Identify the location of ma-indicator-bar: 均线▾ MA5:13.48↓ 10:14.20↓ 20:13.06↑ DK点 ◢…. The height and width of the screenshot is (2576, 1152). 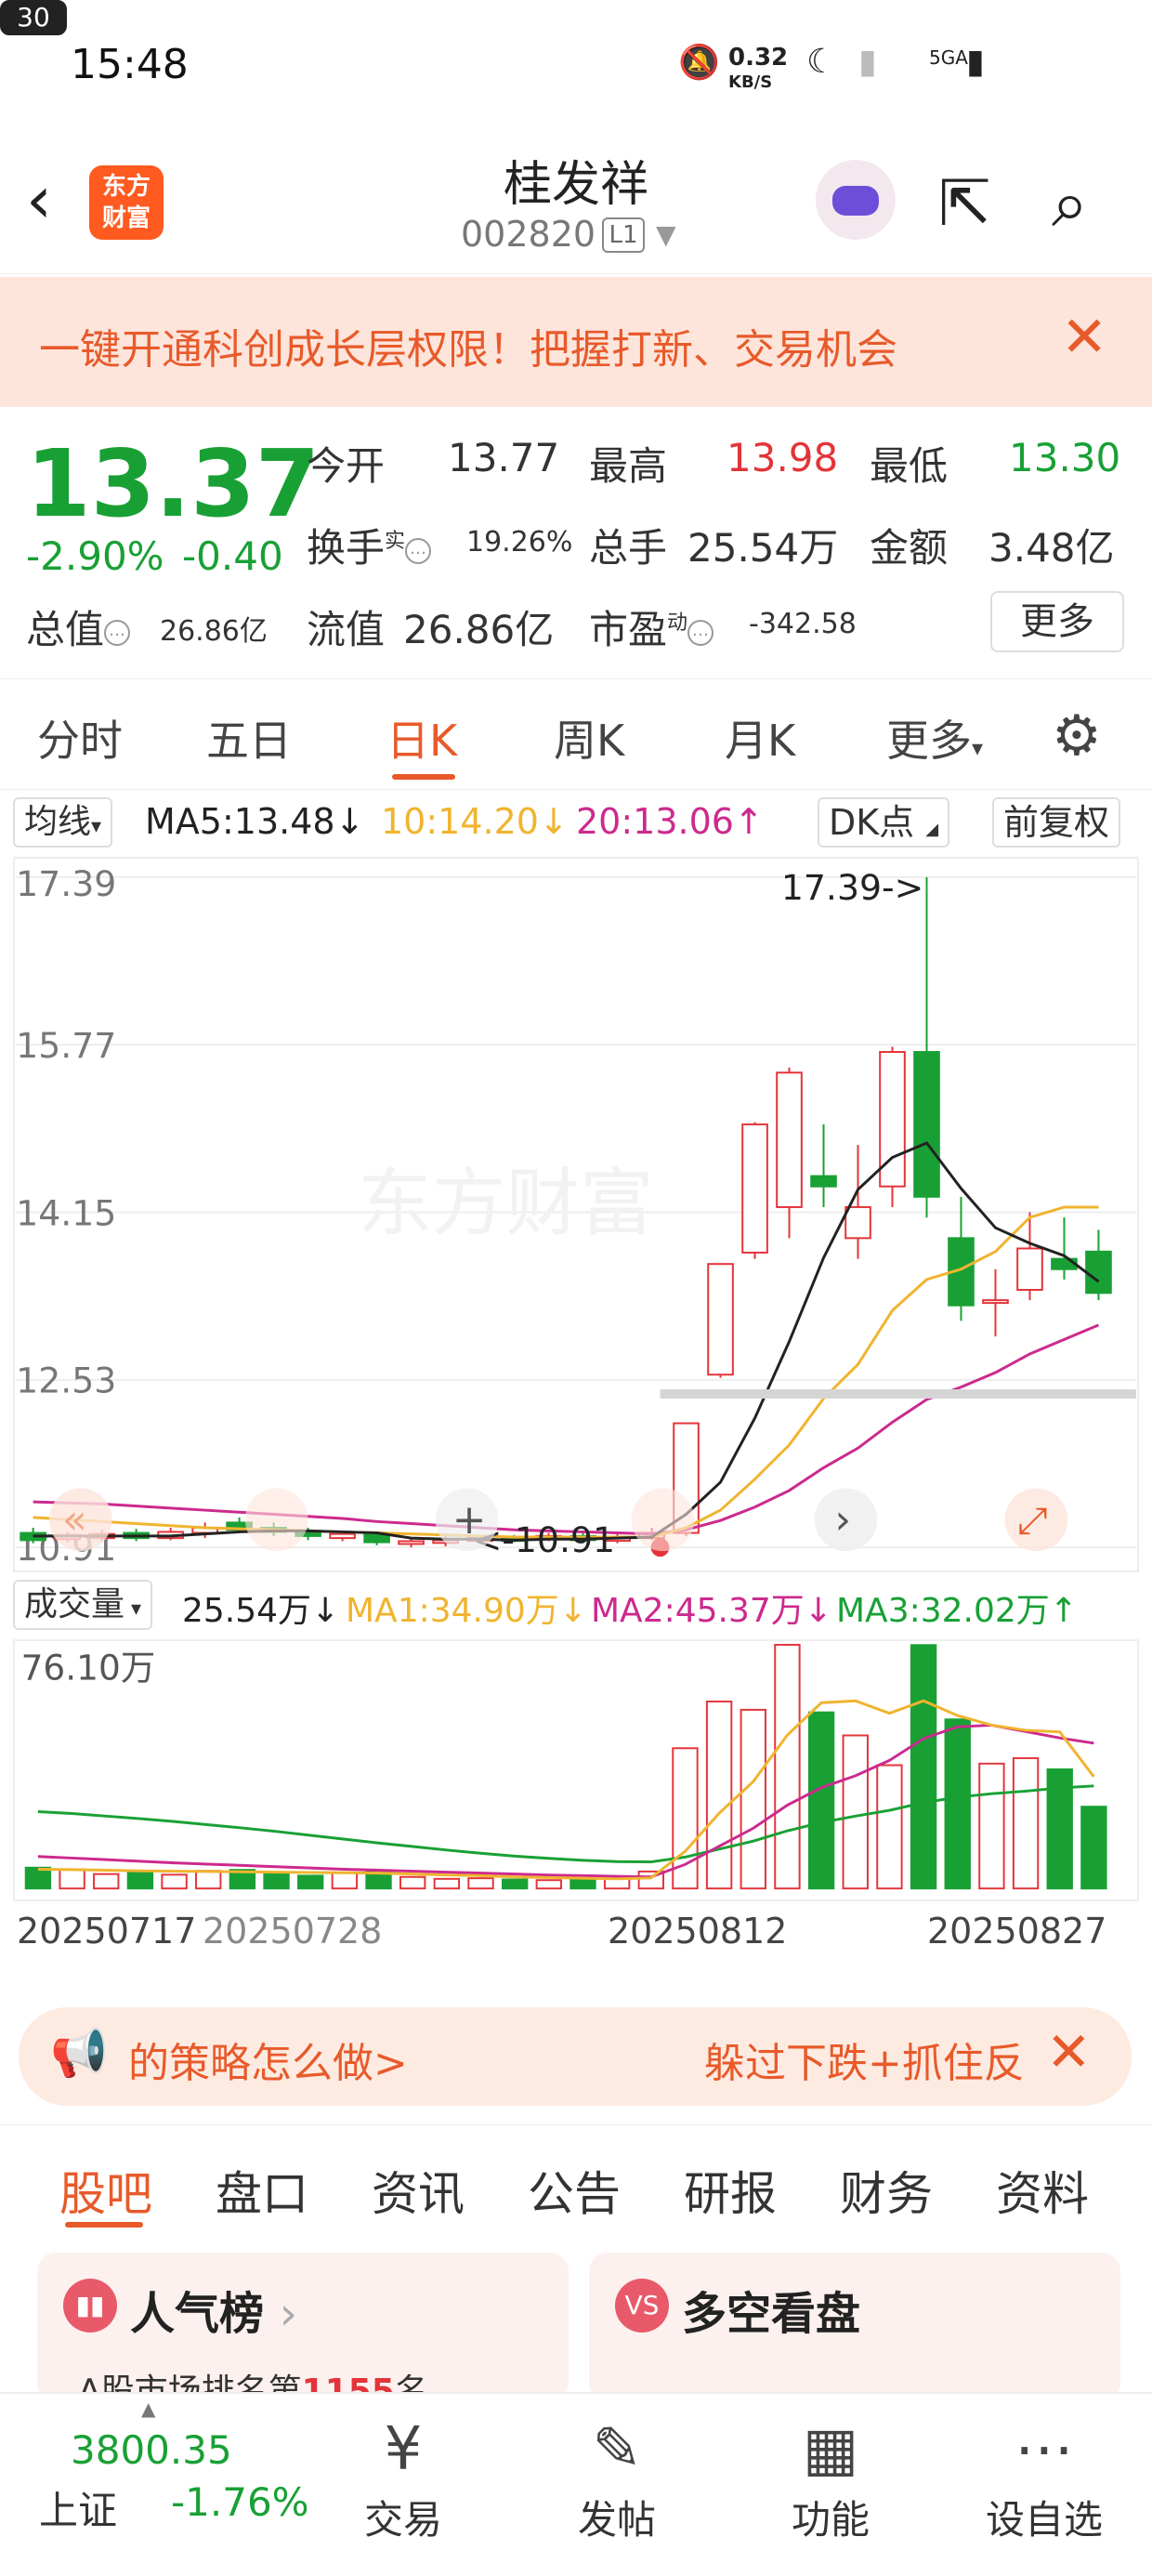
(576, 823).